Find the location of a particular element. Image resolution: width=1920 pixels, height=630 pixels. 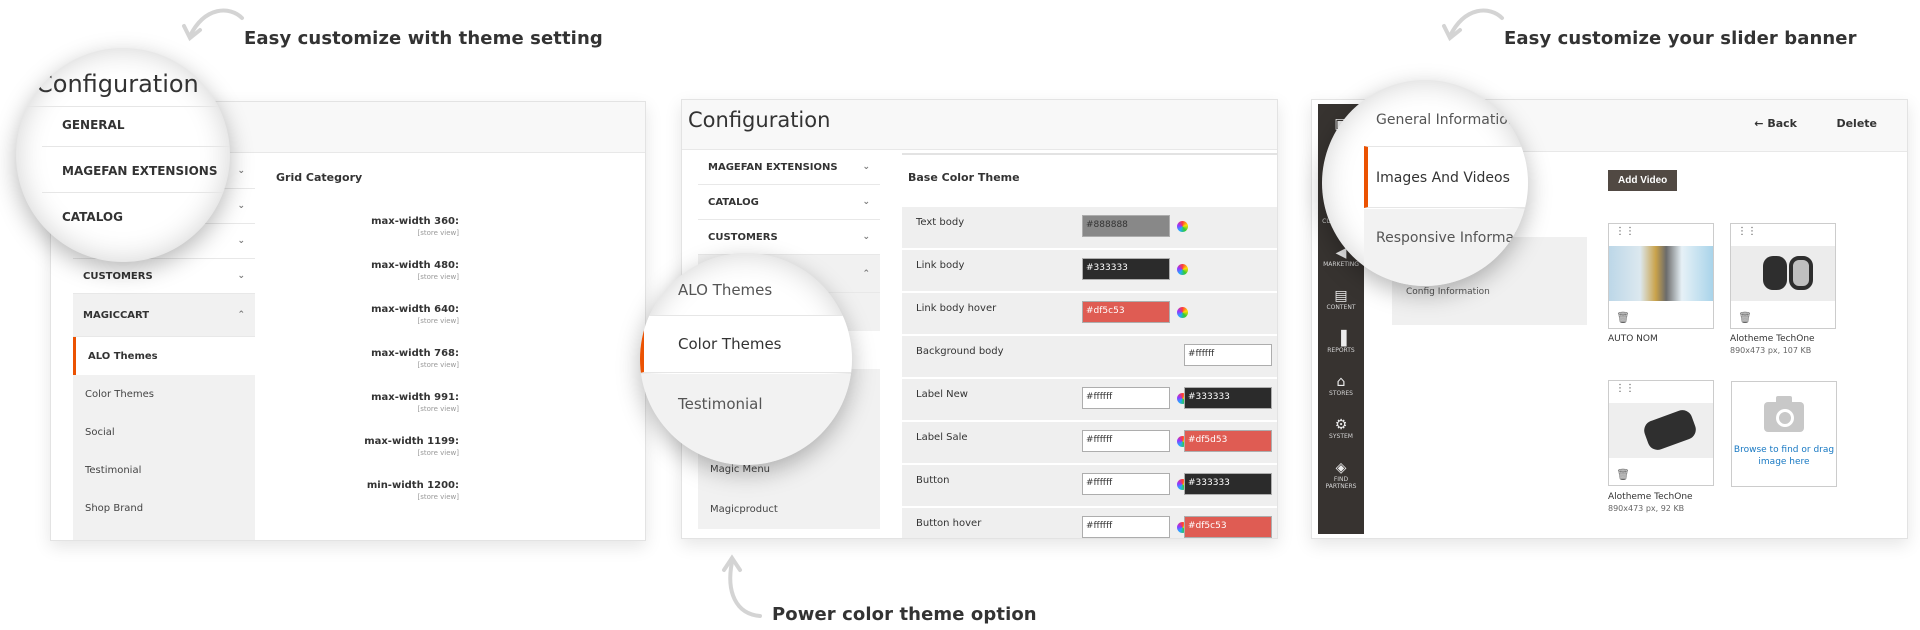

lens-item-color-themes: Color Themes is located at coordinates (729, 344).